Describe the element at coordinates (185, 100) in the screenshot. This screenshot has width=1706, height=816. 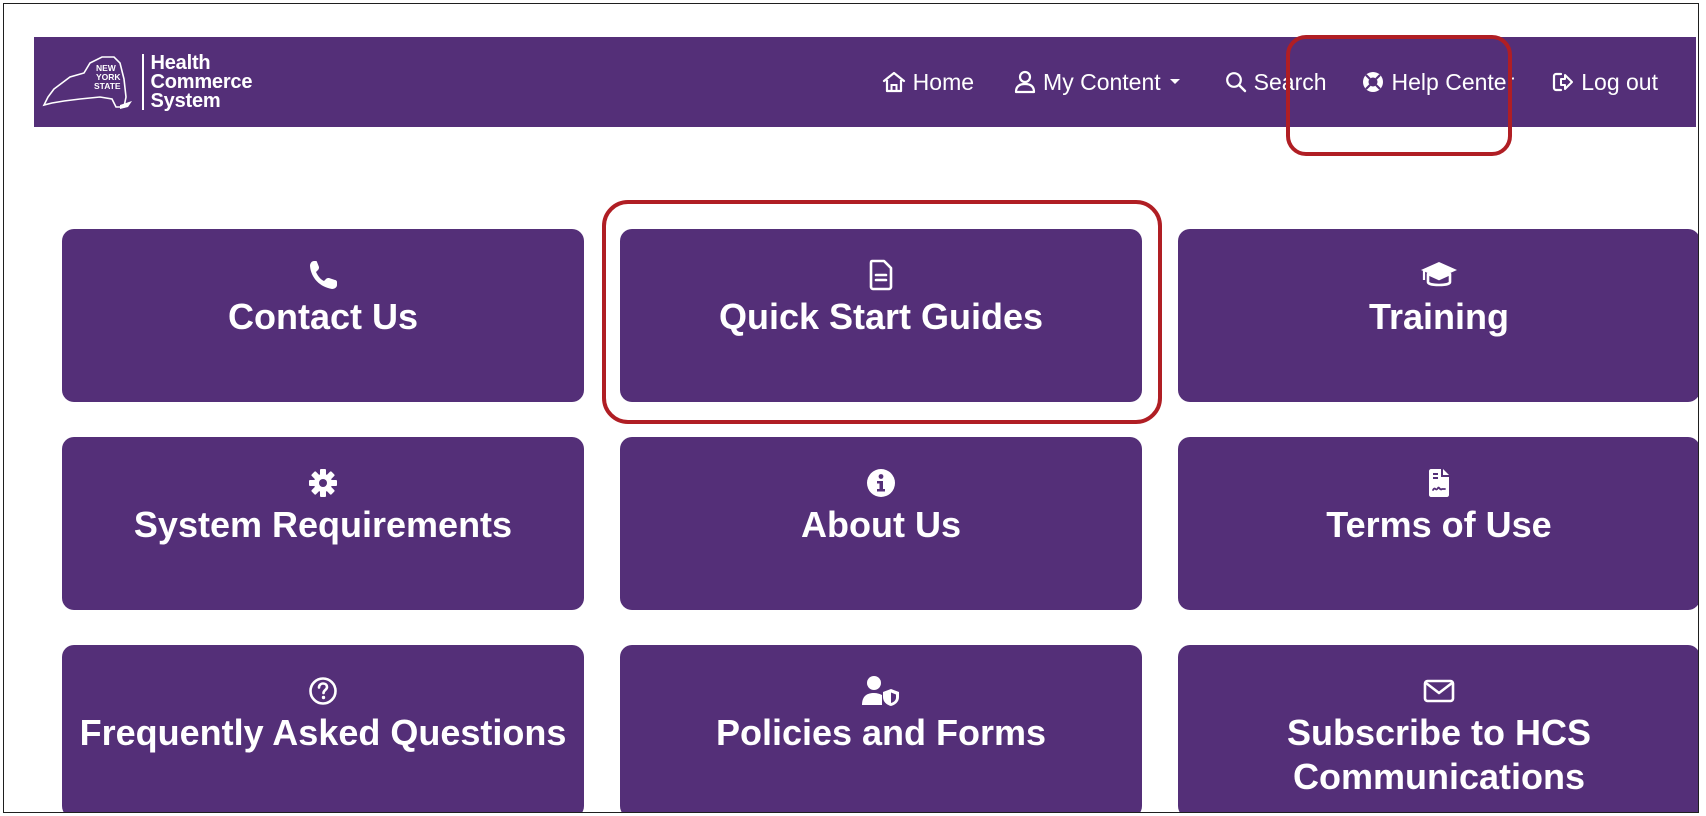
I see `logo-text-line-3: System` at that location.